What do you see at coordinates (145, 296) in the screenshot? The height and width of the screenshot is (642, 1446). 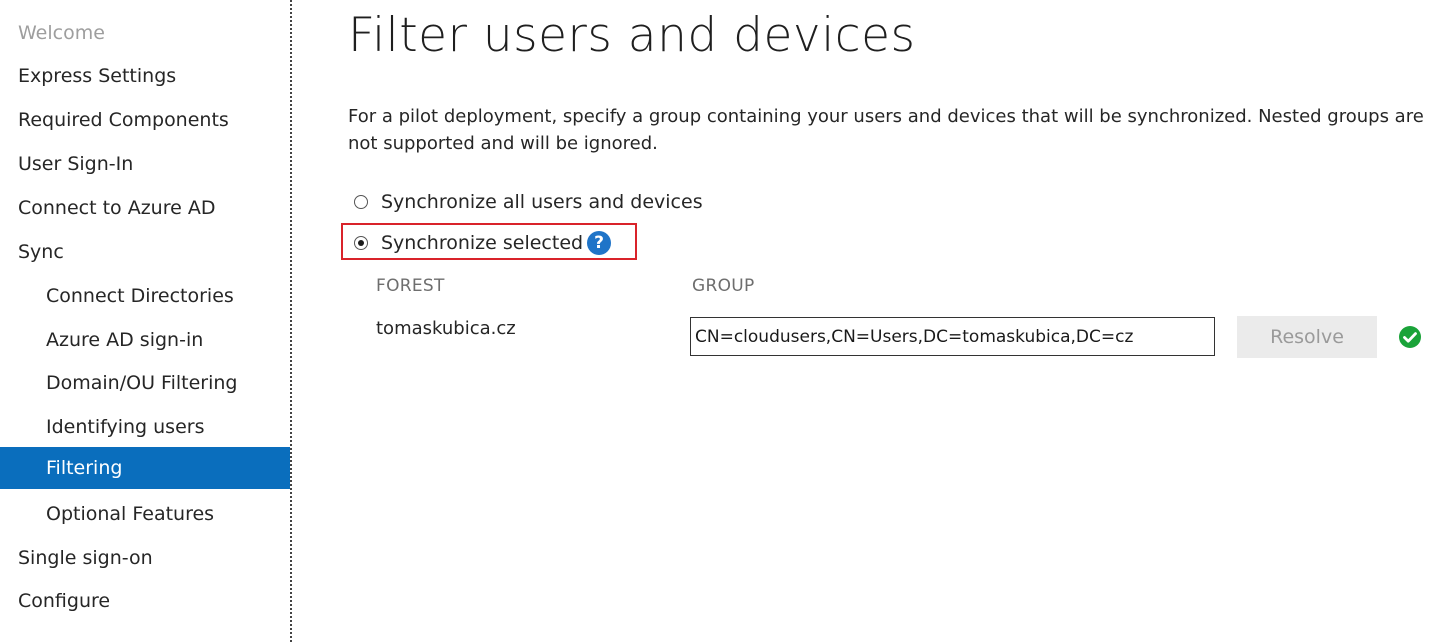 I see `sidebar-item-connect-directories: Connect Directories` at bounding box center [145, 296].